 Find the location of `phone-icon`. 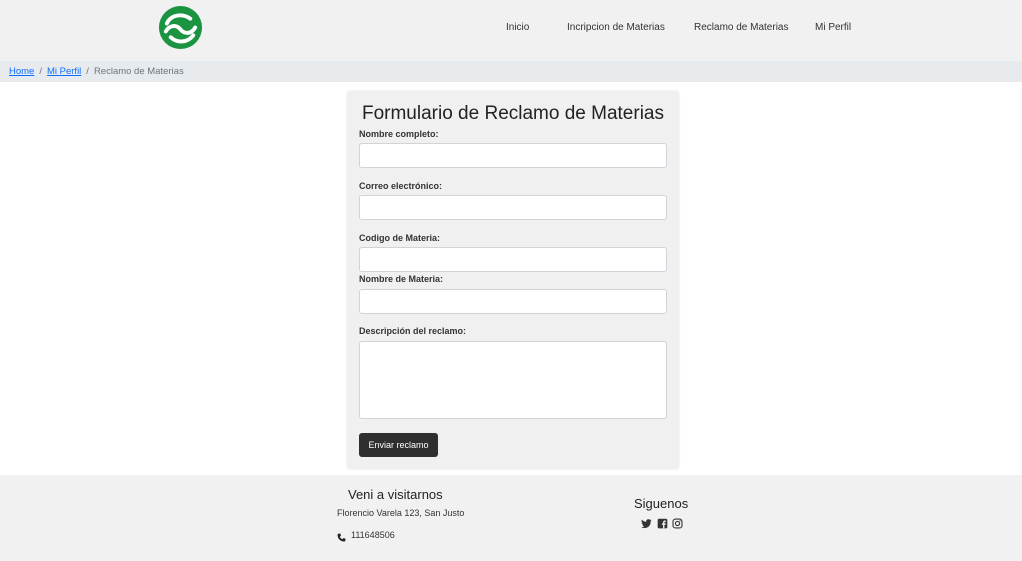

phone-icon is located at coordinates (341, 537).